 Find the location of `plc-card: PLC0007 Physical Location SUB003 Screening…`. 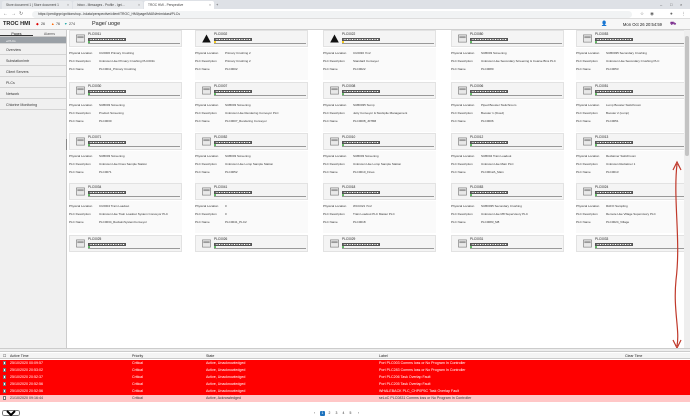

plc-card: PLC0007 Physical Location SUB003 Screening… is located at coordinates (252, 108).